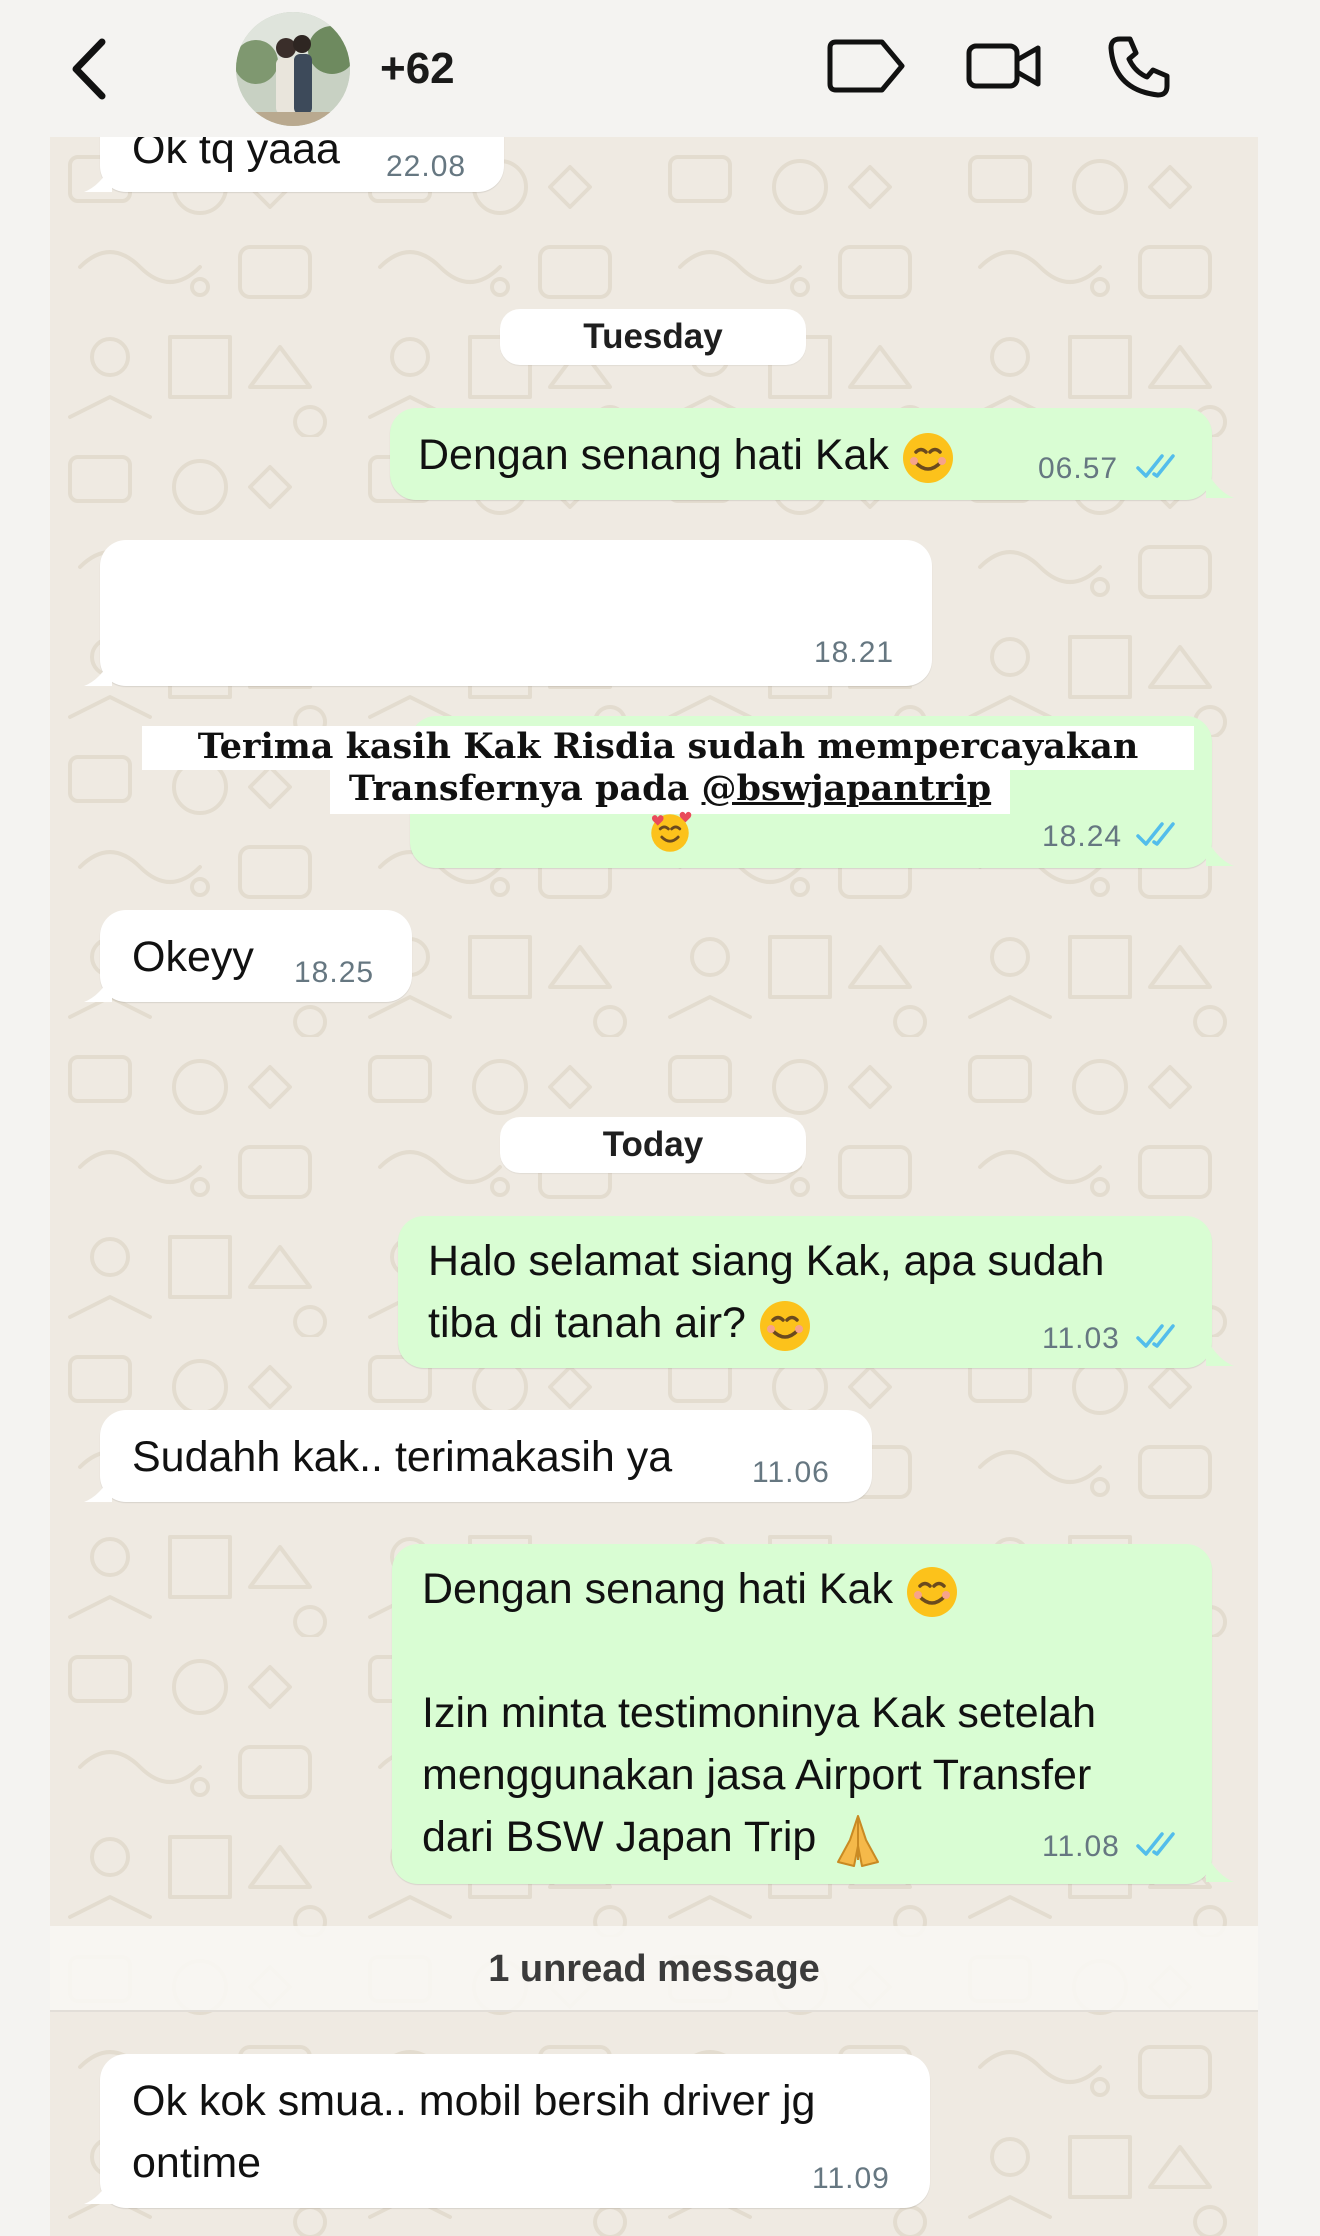  Describe the element at coordinates (686, 455) in the screenshot. I see `message-text: Dengan senang hati Kak` at that location.